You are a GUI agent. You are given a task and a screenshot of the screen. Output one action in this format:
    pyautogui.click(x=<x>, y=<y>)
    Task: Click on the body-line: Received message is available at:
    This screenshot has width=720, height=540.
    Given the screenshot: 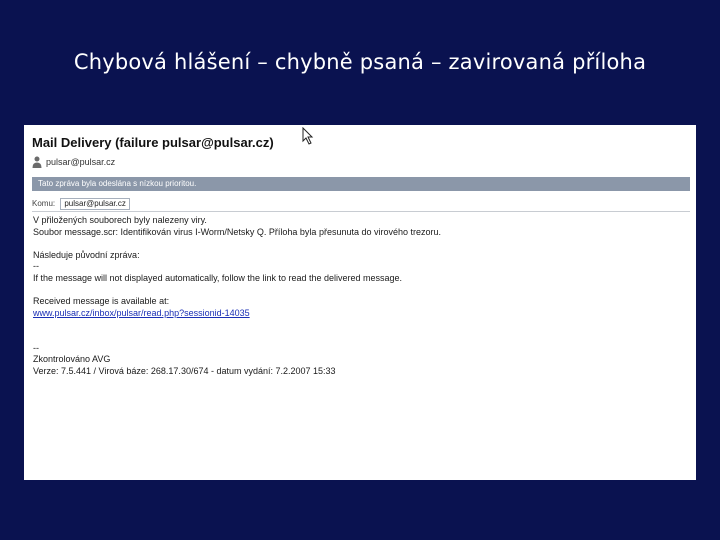 What is the action you would take?
    pyautogui.click(x=101, y=301)
    